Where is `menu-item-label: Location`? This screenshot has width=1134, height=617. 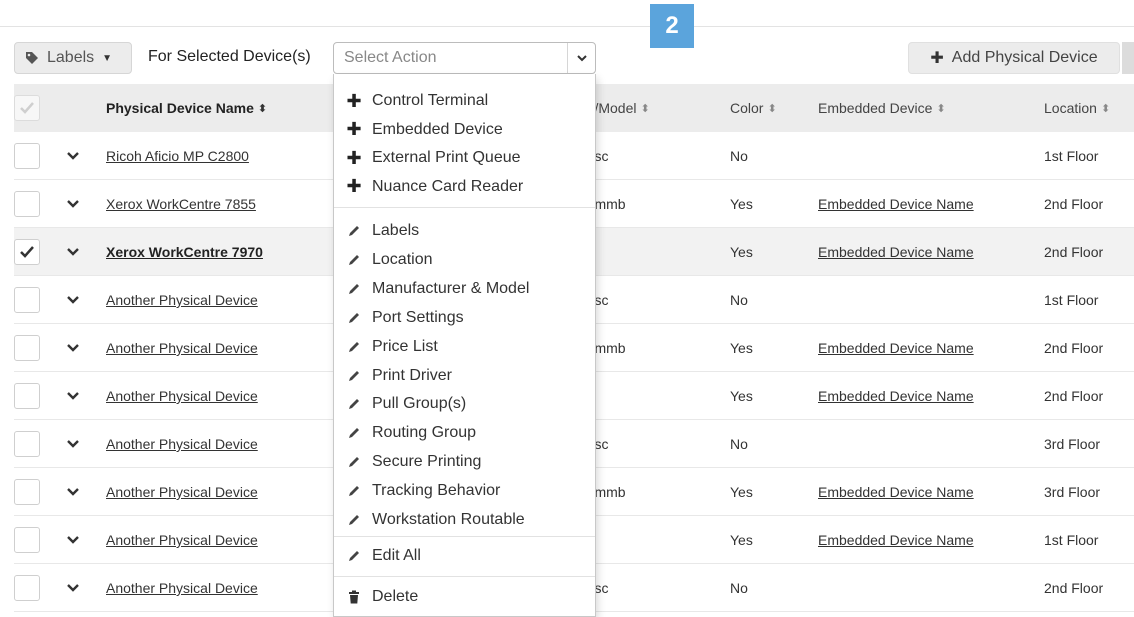 menu-item-label: Location is located at coordinates (402, 259).